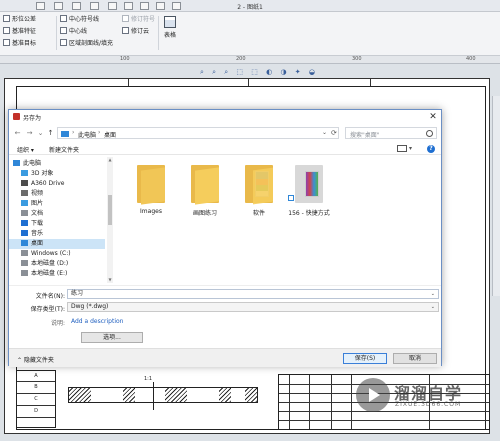 The height and width of the screenshot is (441, 500). Describe the element at coordinates (16, 116) in the screenshot. I see `app-icon` at that location.